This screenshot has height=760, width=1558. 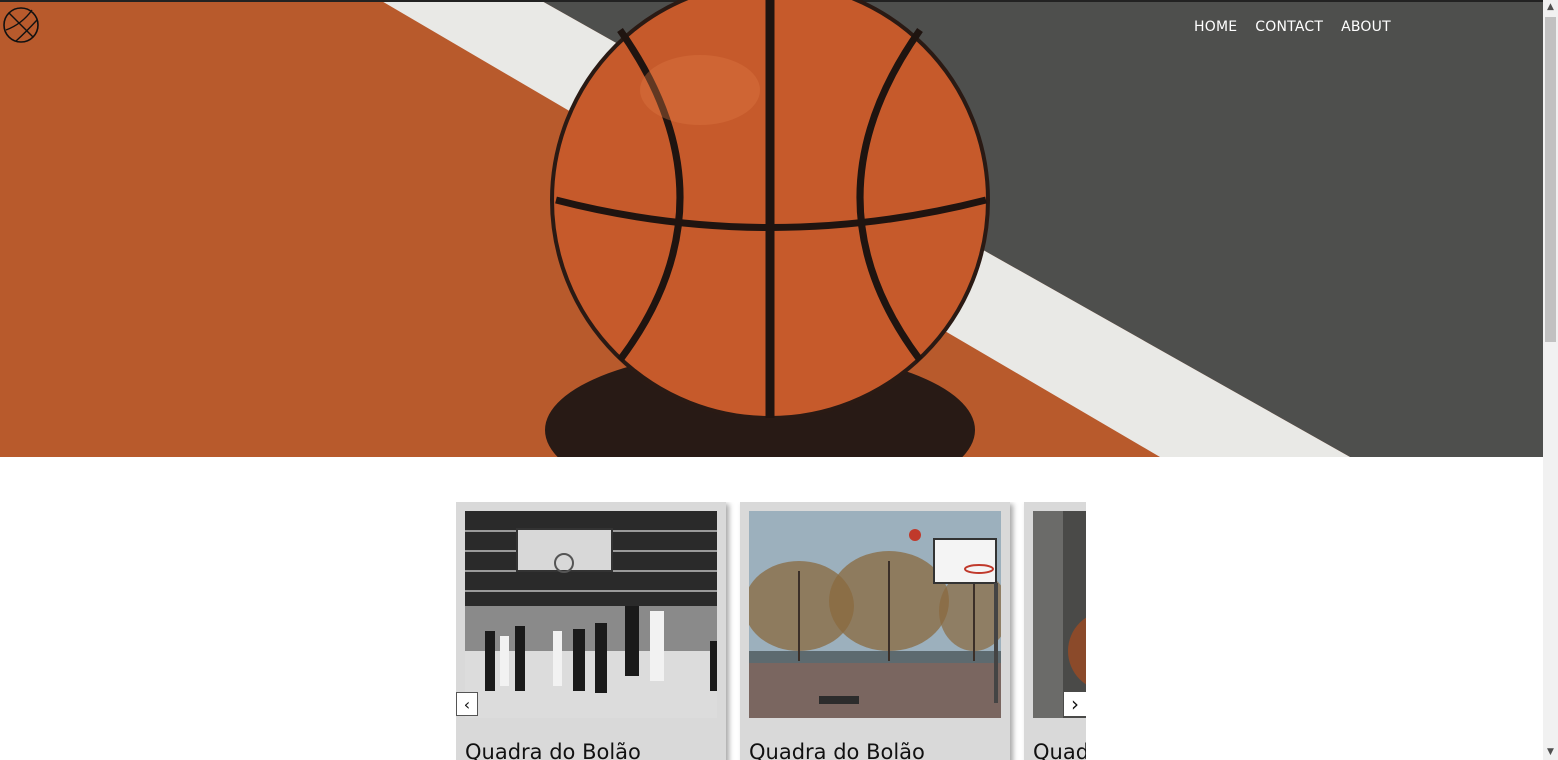 I want to click on chevron-left-icon: ‹, so click(x=467, y=704).